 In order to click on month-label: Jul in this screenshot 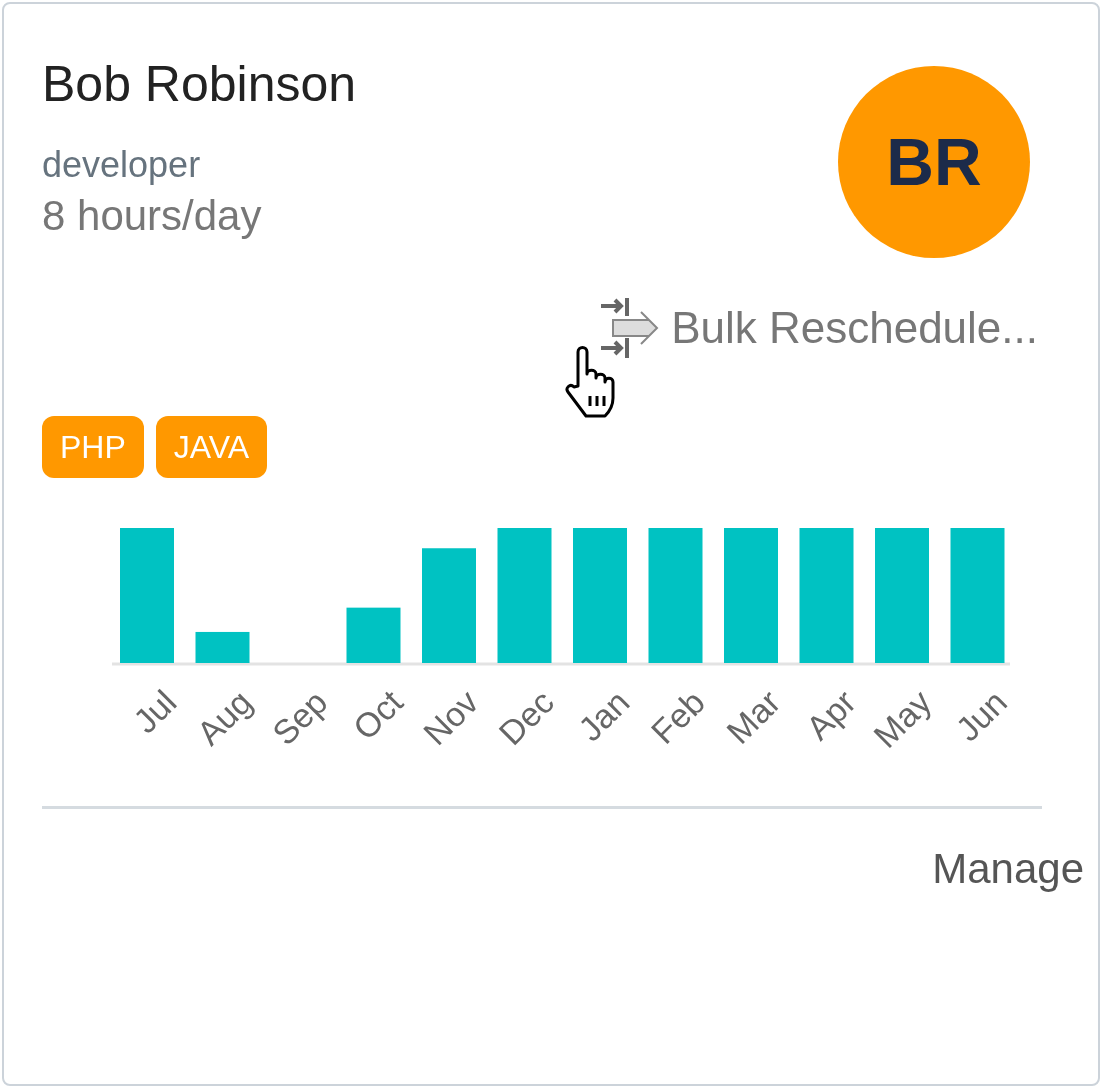, I will do `click(154, 712)`.